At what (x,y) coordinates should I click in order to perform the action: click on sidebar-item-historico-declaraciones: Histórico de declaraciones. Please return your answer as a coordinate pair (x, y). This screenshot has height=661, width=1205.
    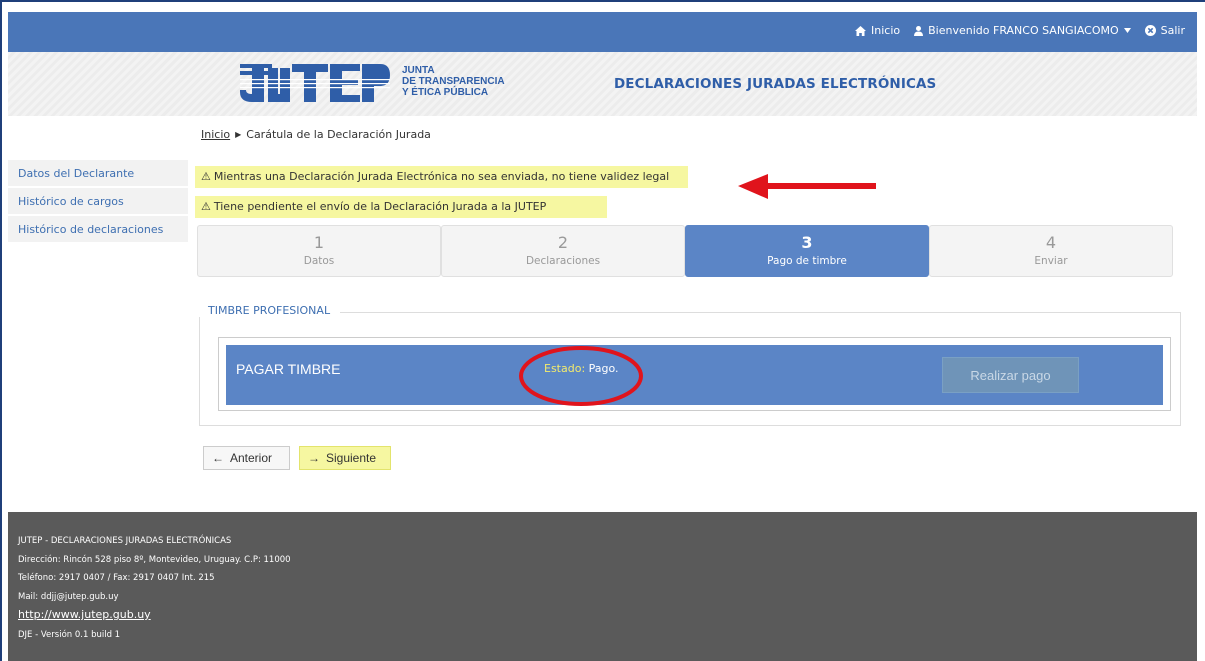
    Looking at the image, I should click on (98, 230).